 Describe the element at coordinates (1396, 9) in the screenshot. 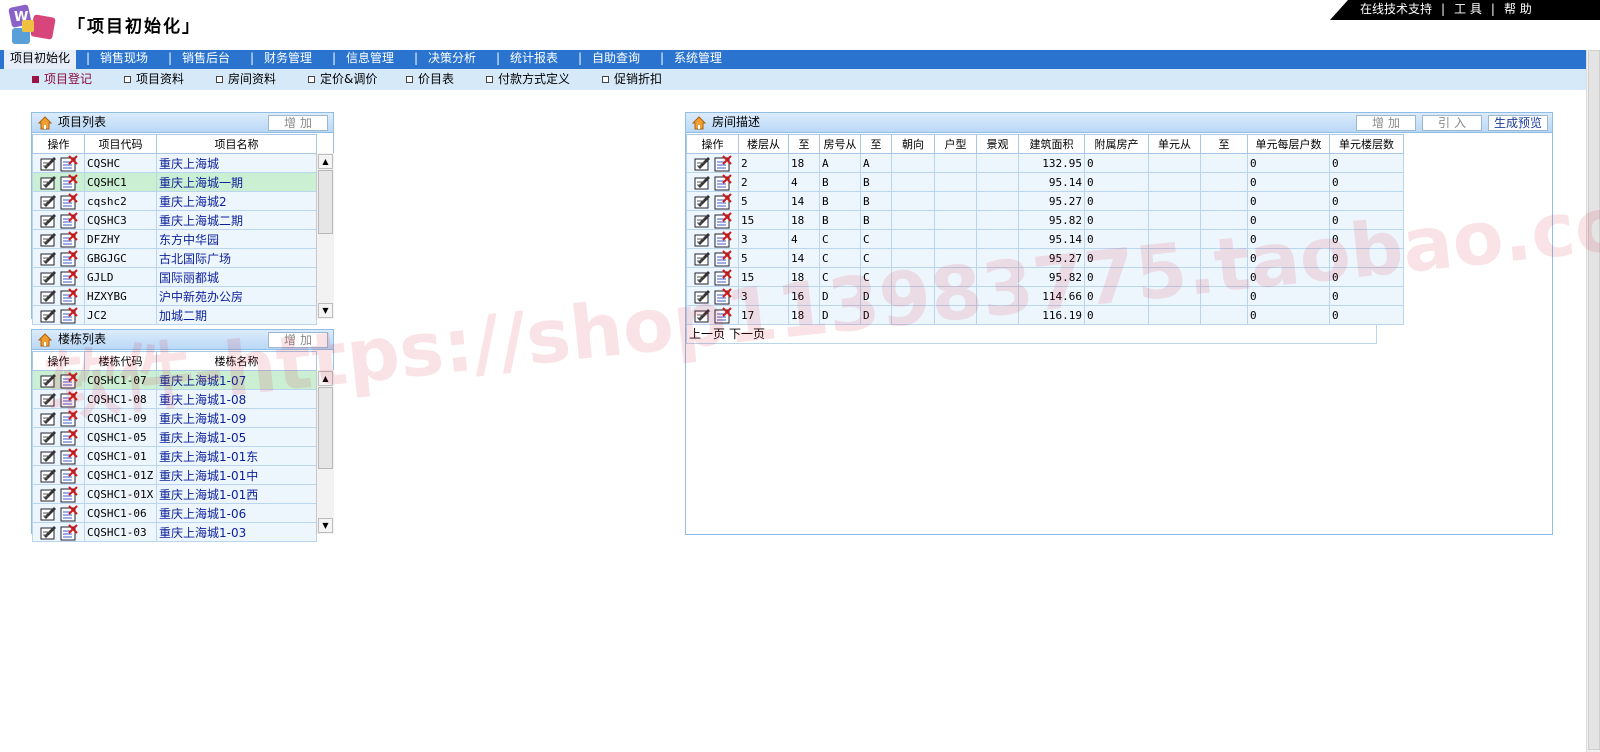

I see `online-support-link: 在线技术支持` at that location.